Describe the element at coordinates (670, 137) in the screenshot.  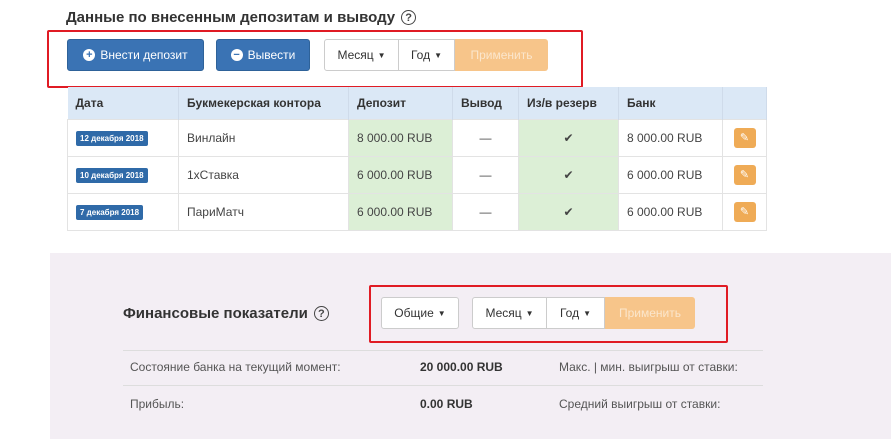
I see `bank-cell: 8 000.00 RUB` at that location.